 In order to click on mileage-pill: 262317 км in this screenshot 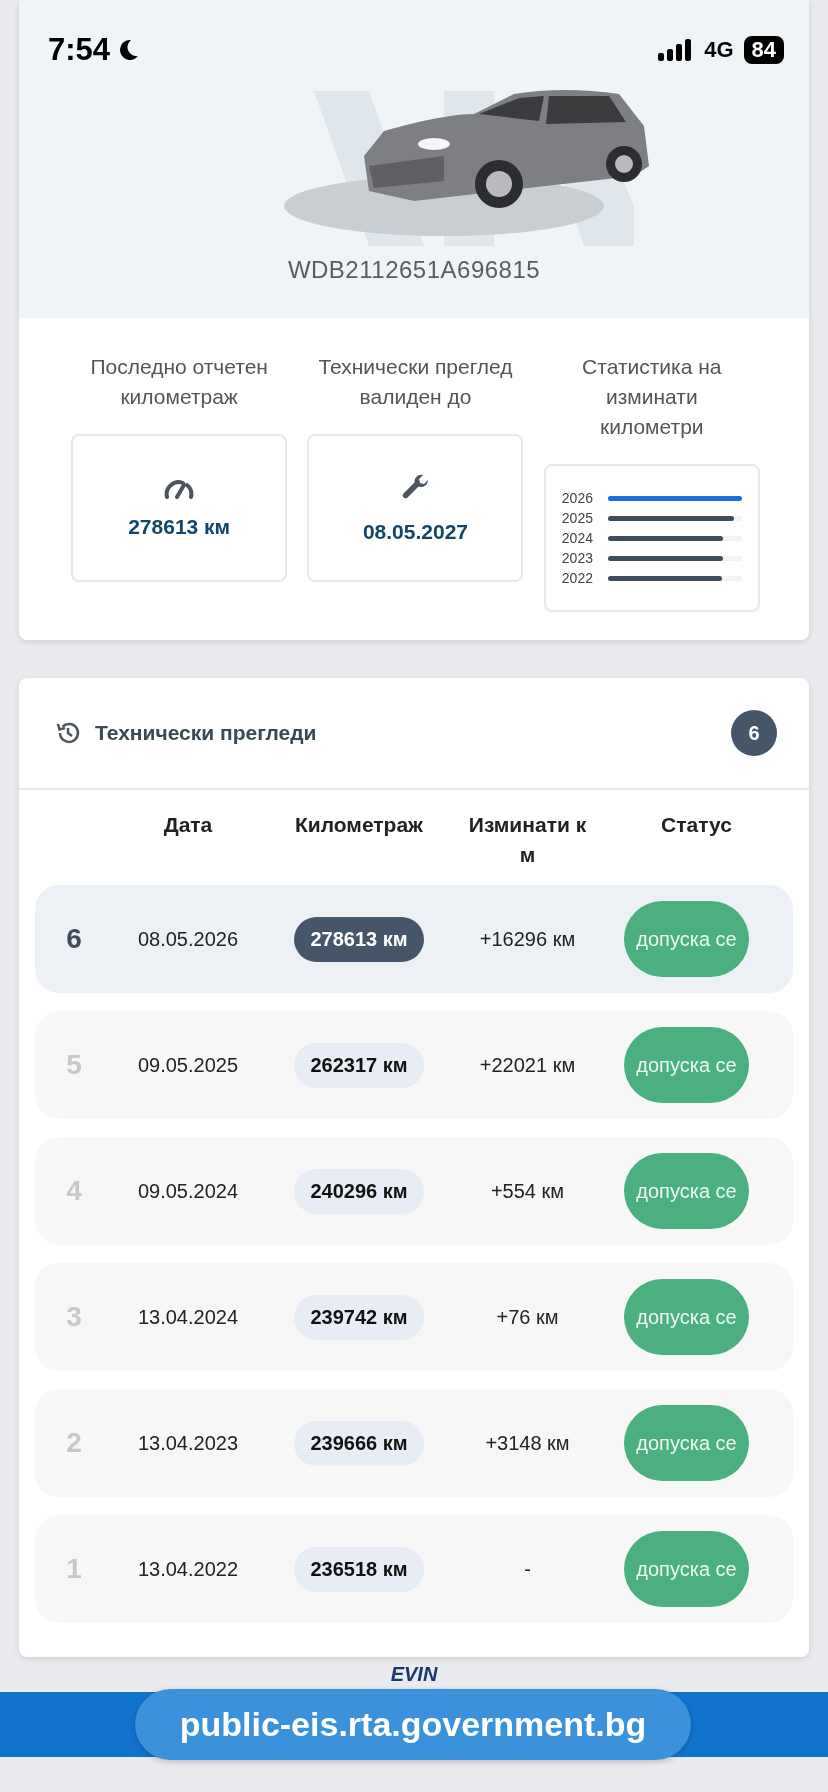, I will do `click(359, 1065)`.